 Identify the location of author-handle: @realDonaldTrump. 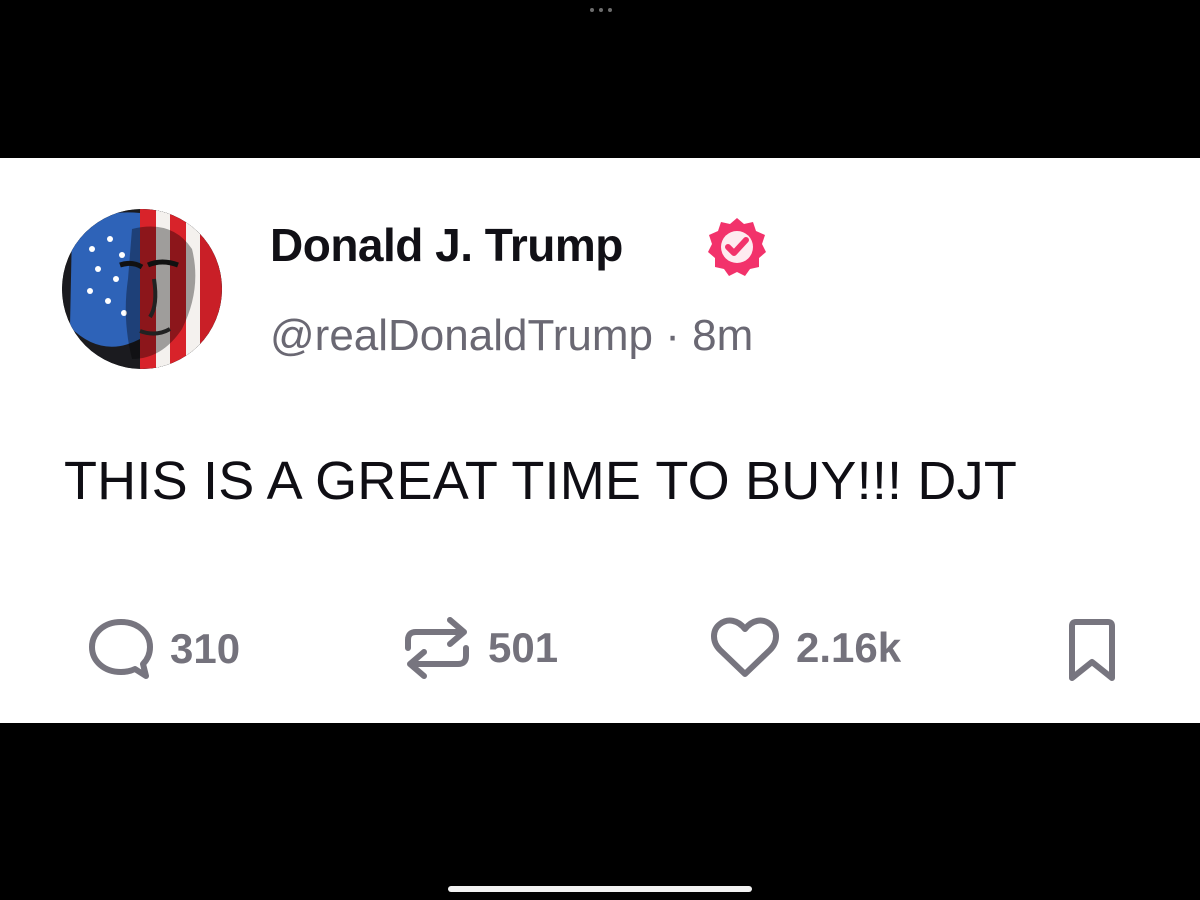
(461, 335).